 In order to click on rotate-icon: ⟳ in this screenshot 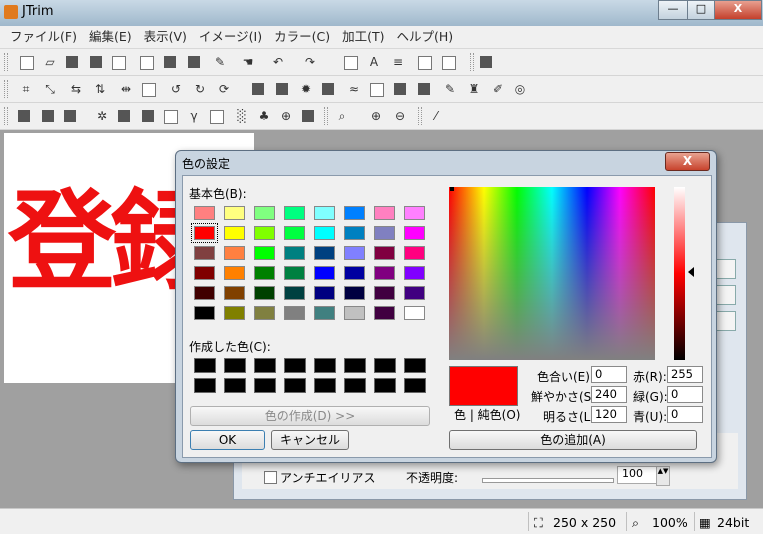, I will do `click(224, 89)`.